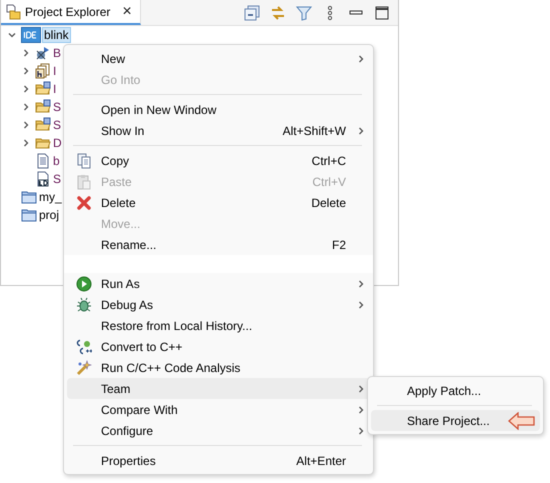  Describe the element at coordinates (43, 53) in the screenshot. I see `binaries-icon` at that location.